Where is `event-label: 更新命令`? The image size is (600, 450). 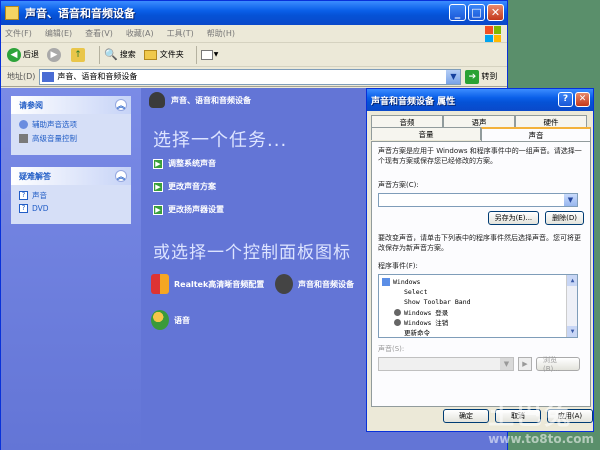
event-label: 更新命令 is located at coordinates (417, 333).